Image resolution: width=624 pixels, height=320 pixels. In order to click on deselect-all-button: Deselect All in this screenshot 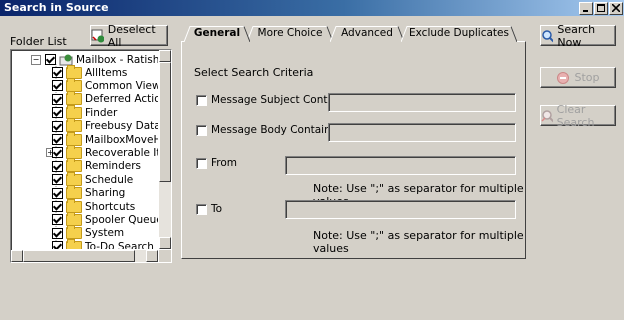, I will do `click(129, 35)`.